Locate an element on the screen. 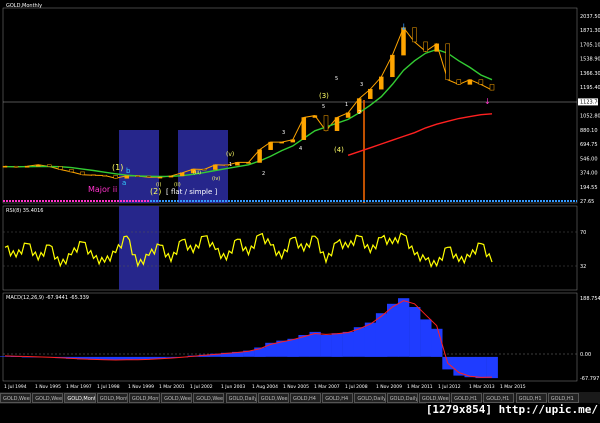 This screenshot has height=423, width=600. time-axis-label: 1 Jul 2008 is located at coordinates (356, 387).